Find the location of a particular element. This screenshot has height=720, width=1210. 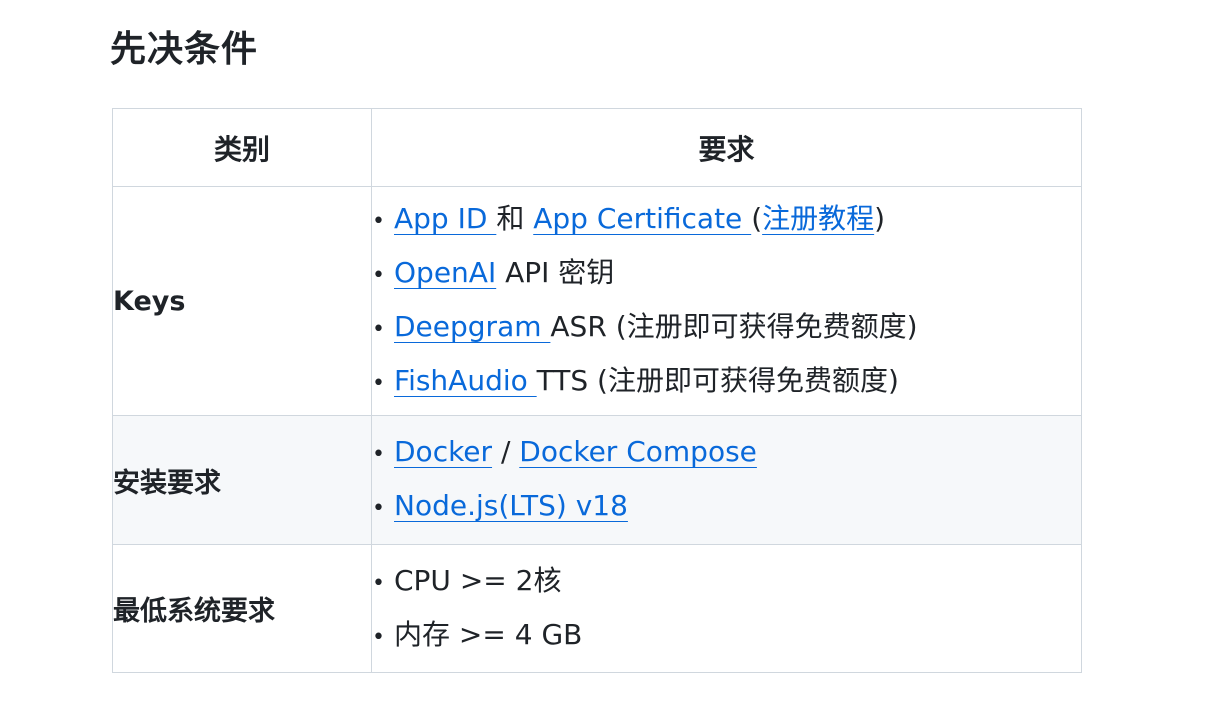

requirement-link: Node.js(LTS) v18 is located at coordinates (511, 505).